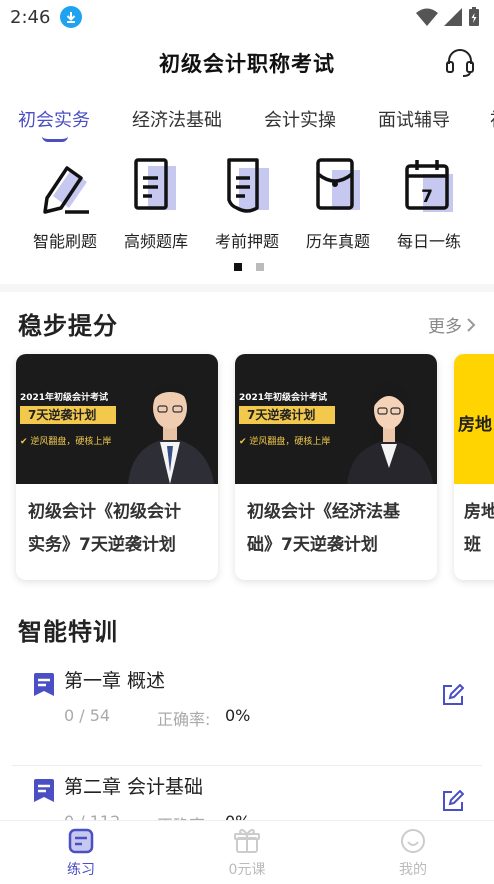 This screenshot has height=884, width=494. I want to click on chapter-row: 第一章 概述 0 / 54 正确率: 0%, so click(247, 714).